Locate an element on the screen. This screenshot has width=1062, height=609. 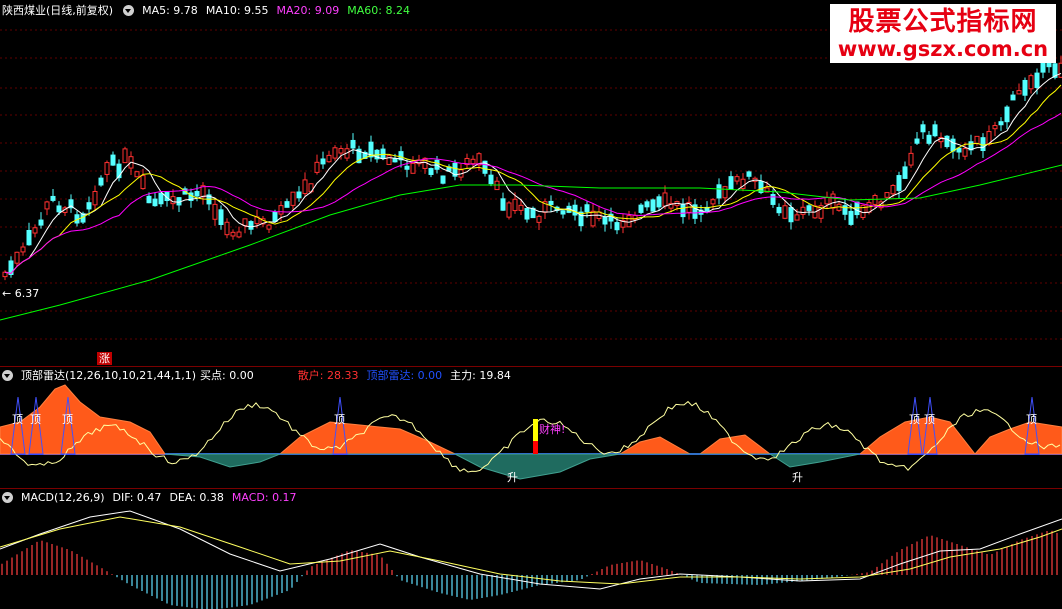
radar-retail-value: 散户: 28.33 is located at coordinates (328, 375).